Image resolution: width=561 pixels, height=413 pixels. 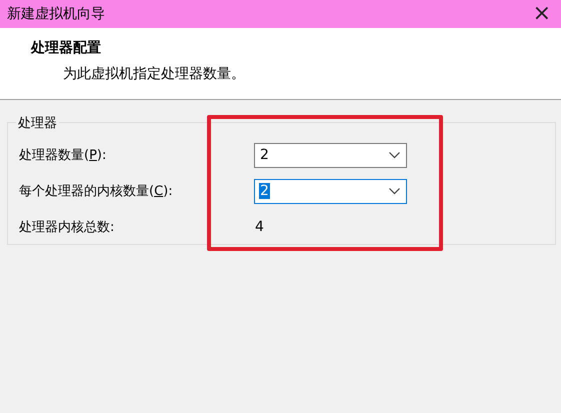 What do you see at coordinates (66, 48) in the screenshot?
I see `page-title: 处理器配置` at bounding box center [66, 48].